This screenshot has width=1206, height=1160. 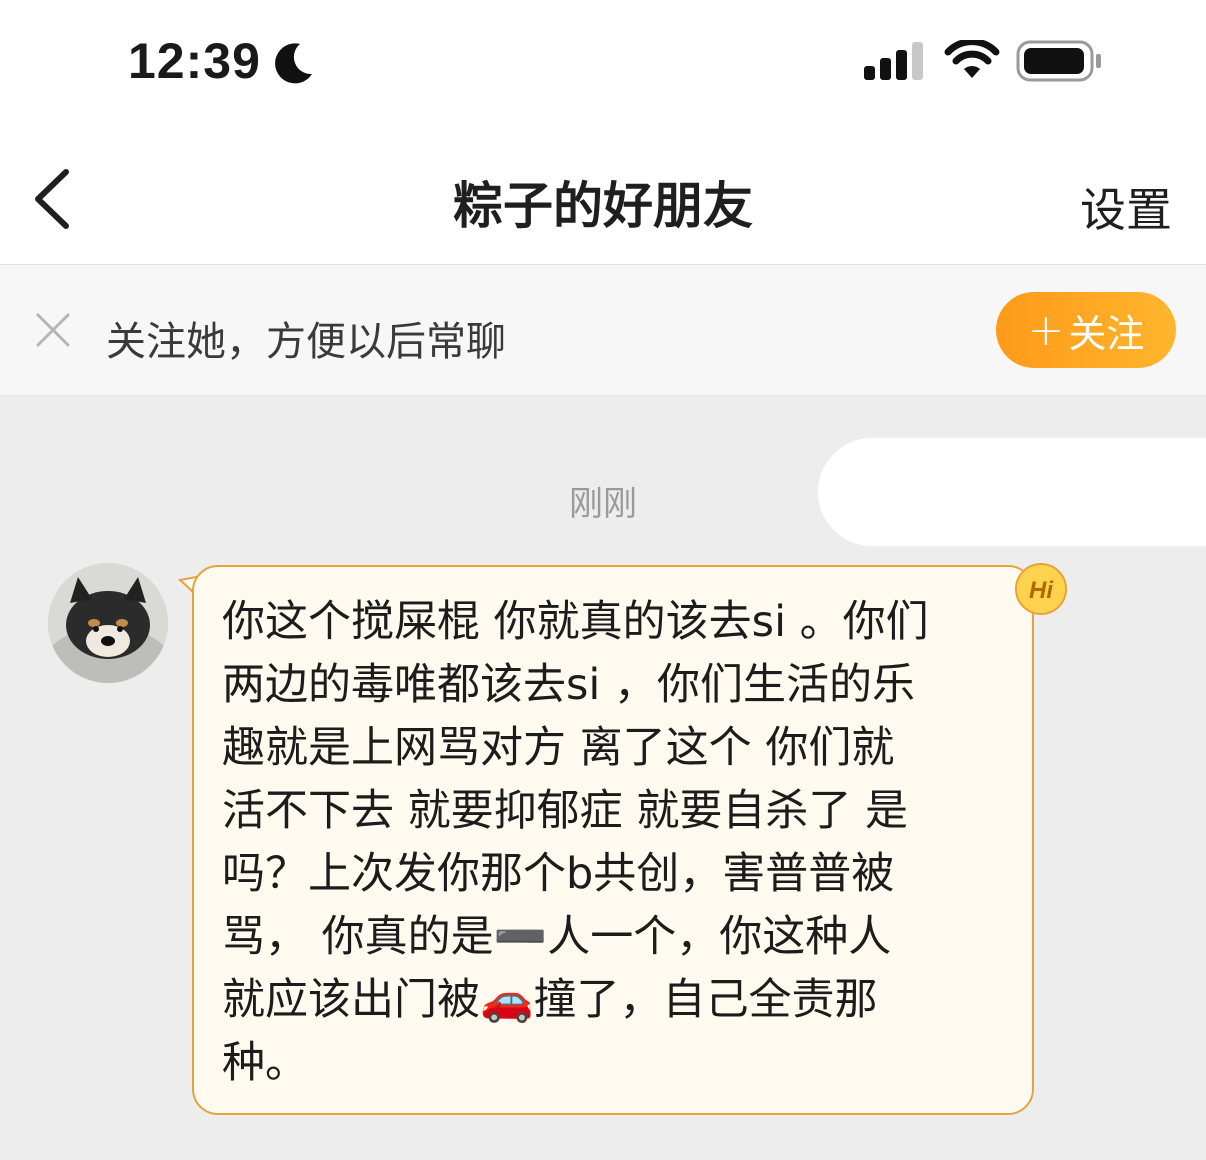 What do you see at coordinates (306, 342) in the screenshot?
I see `follow-prompt-text: 关注她，方便以后常聊` at bounding box center [306, 342].